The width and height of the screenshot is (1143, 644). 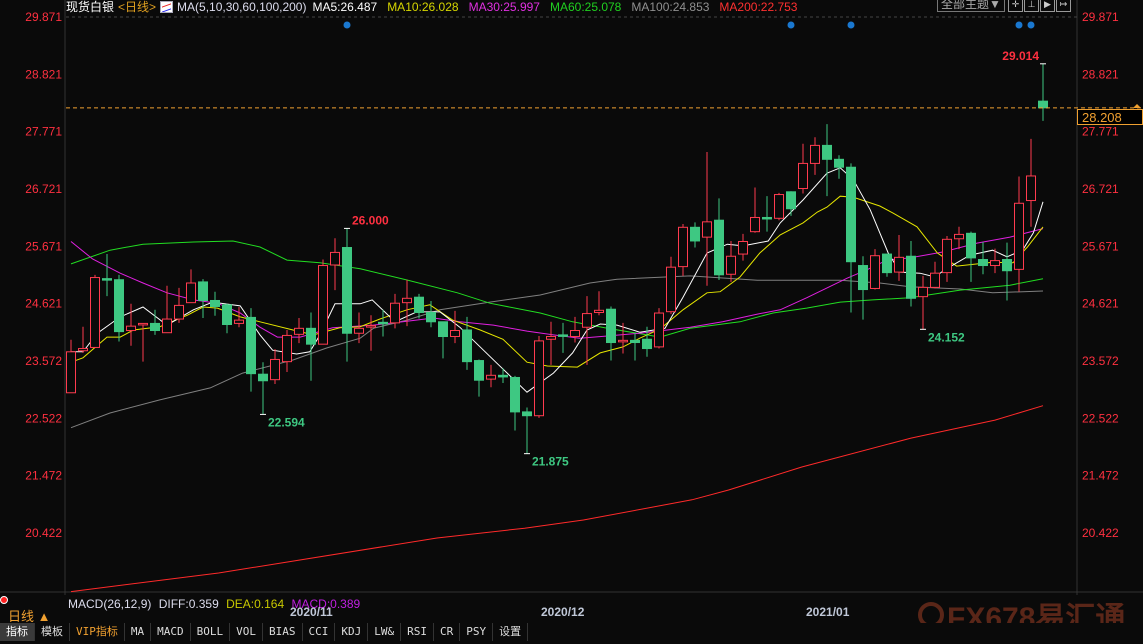 I want to click on instrument-name: 现货白银, so click(x=90, y=7).